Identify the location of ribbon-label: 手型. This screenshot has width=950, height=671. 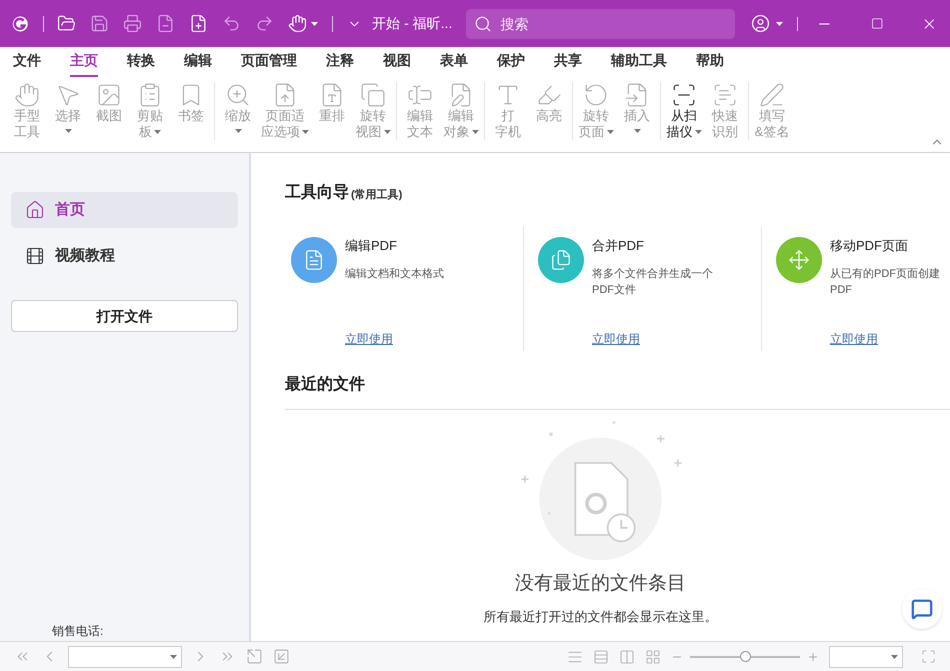
(27, 116).